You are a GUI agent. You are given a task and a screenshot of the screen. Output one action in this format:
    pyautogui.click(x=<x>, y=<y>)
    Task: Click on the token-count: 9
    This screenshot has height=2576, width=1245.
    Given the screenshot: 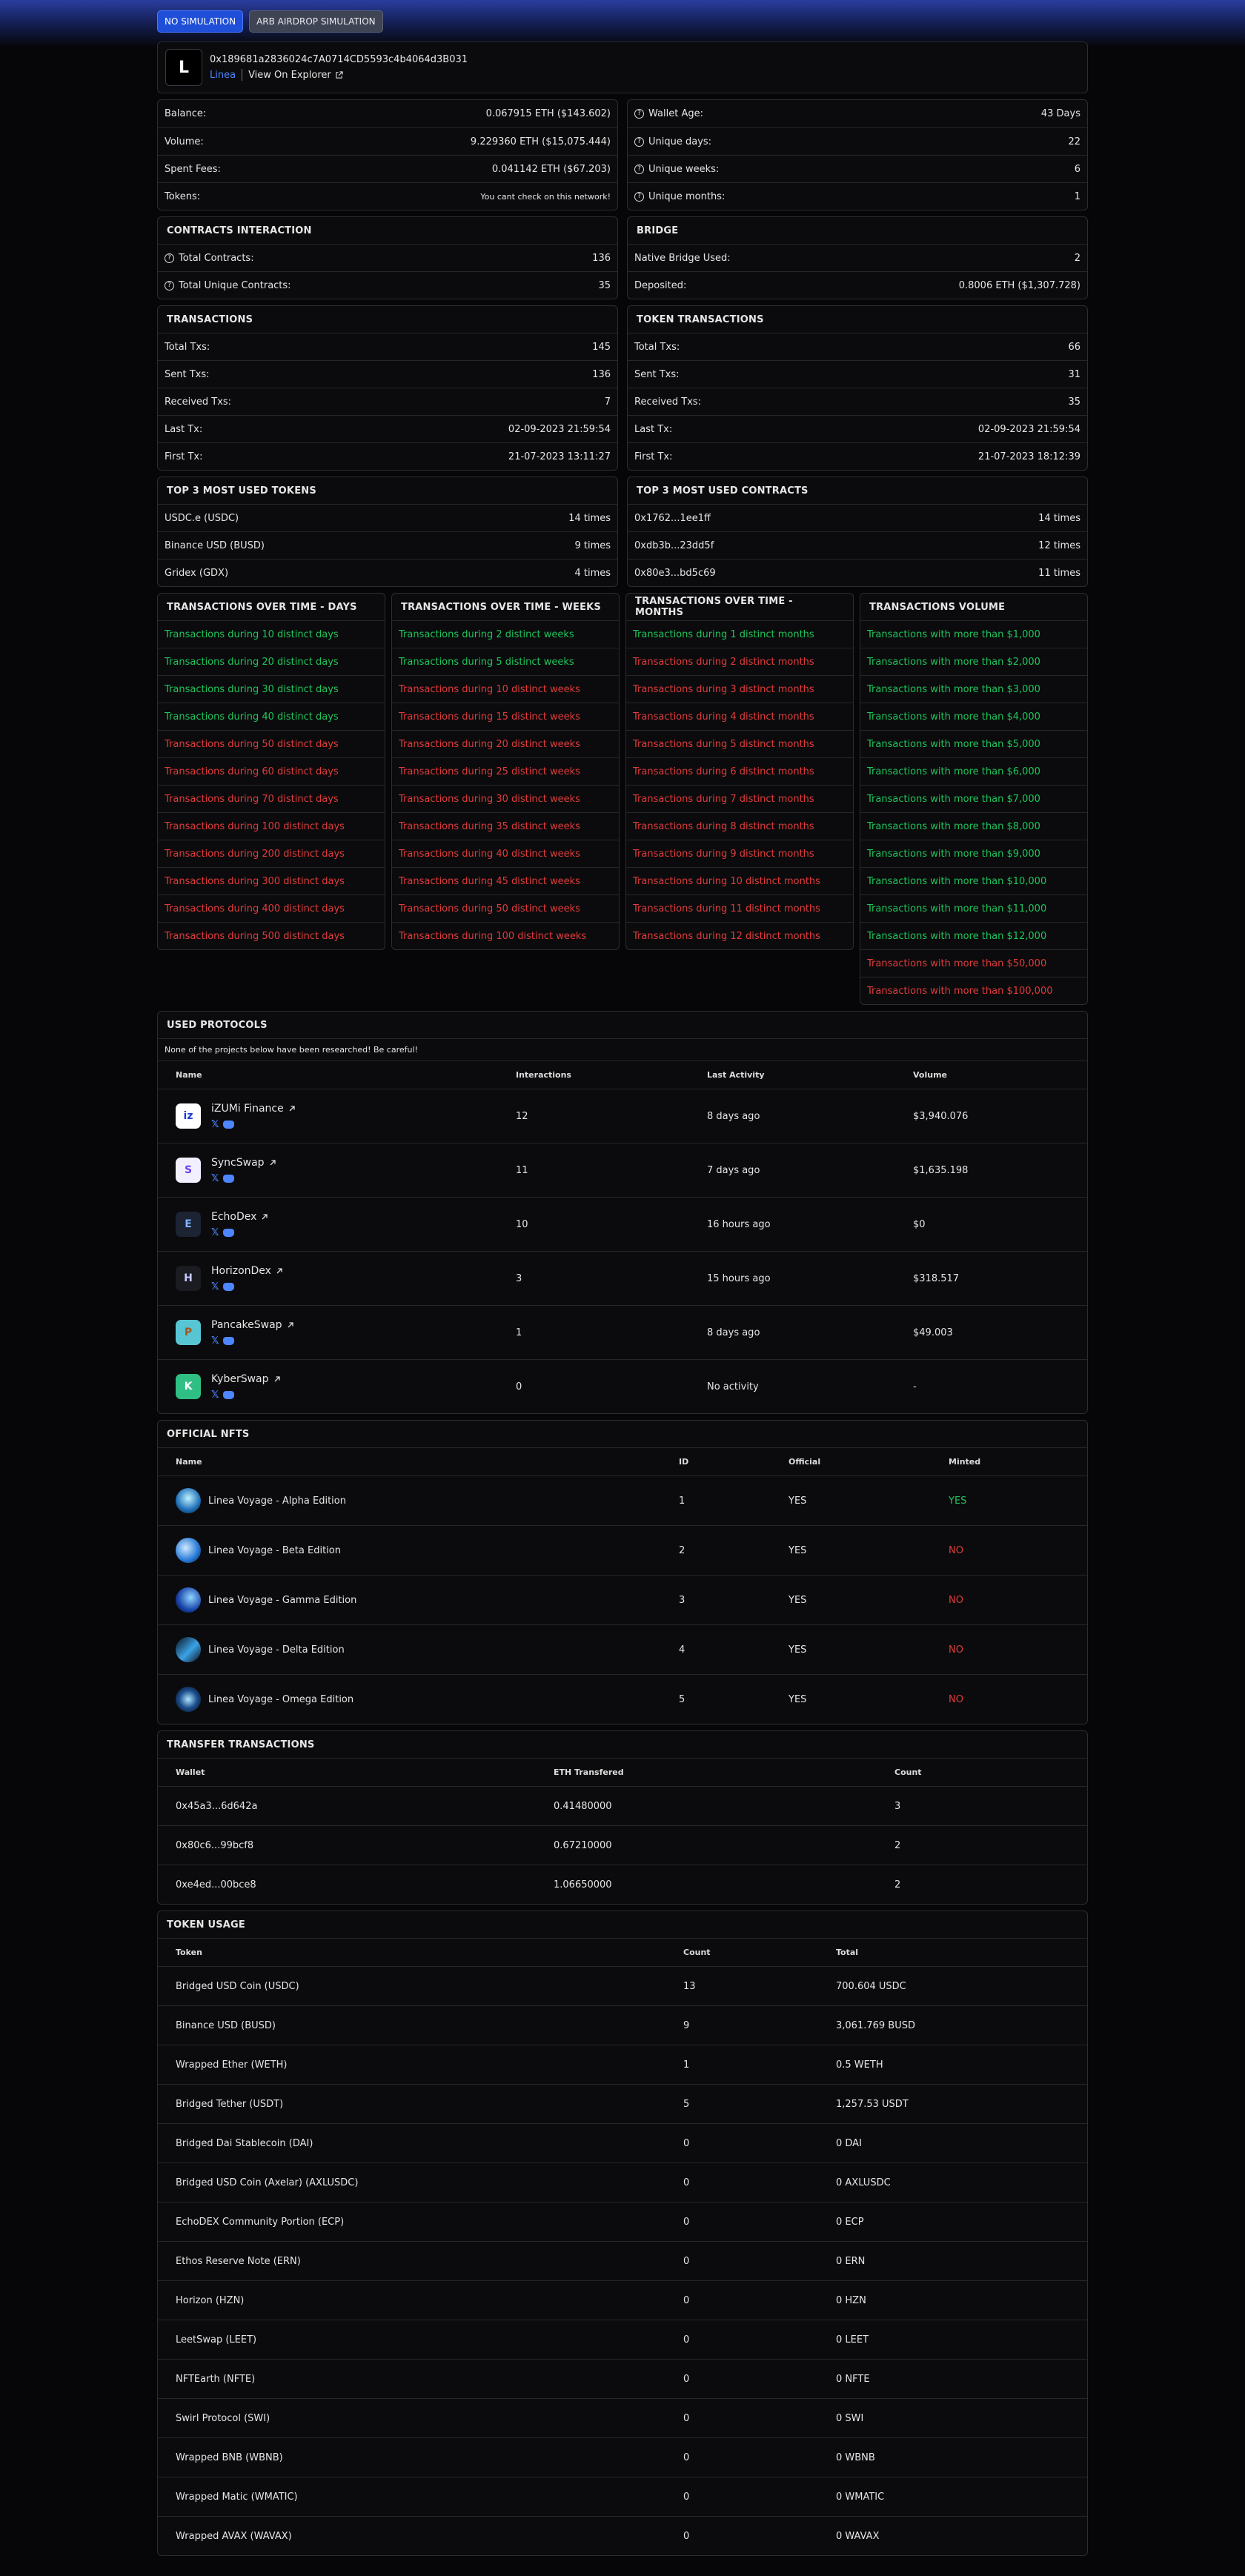 What is the action you would take?
    pyautogui.click(x=686, y=2025)
    